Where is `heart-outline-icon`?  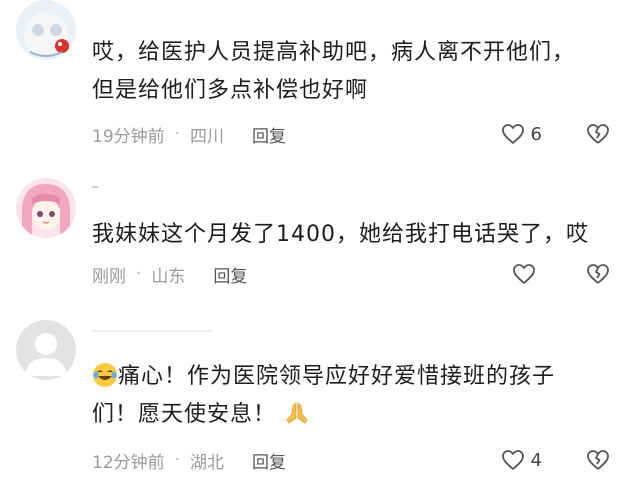 heart-outline-icon is located at coordinates (512, 460).